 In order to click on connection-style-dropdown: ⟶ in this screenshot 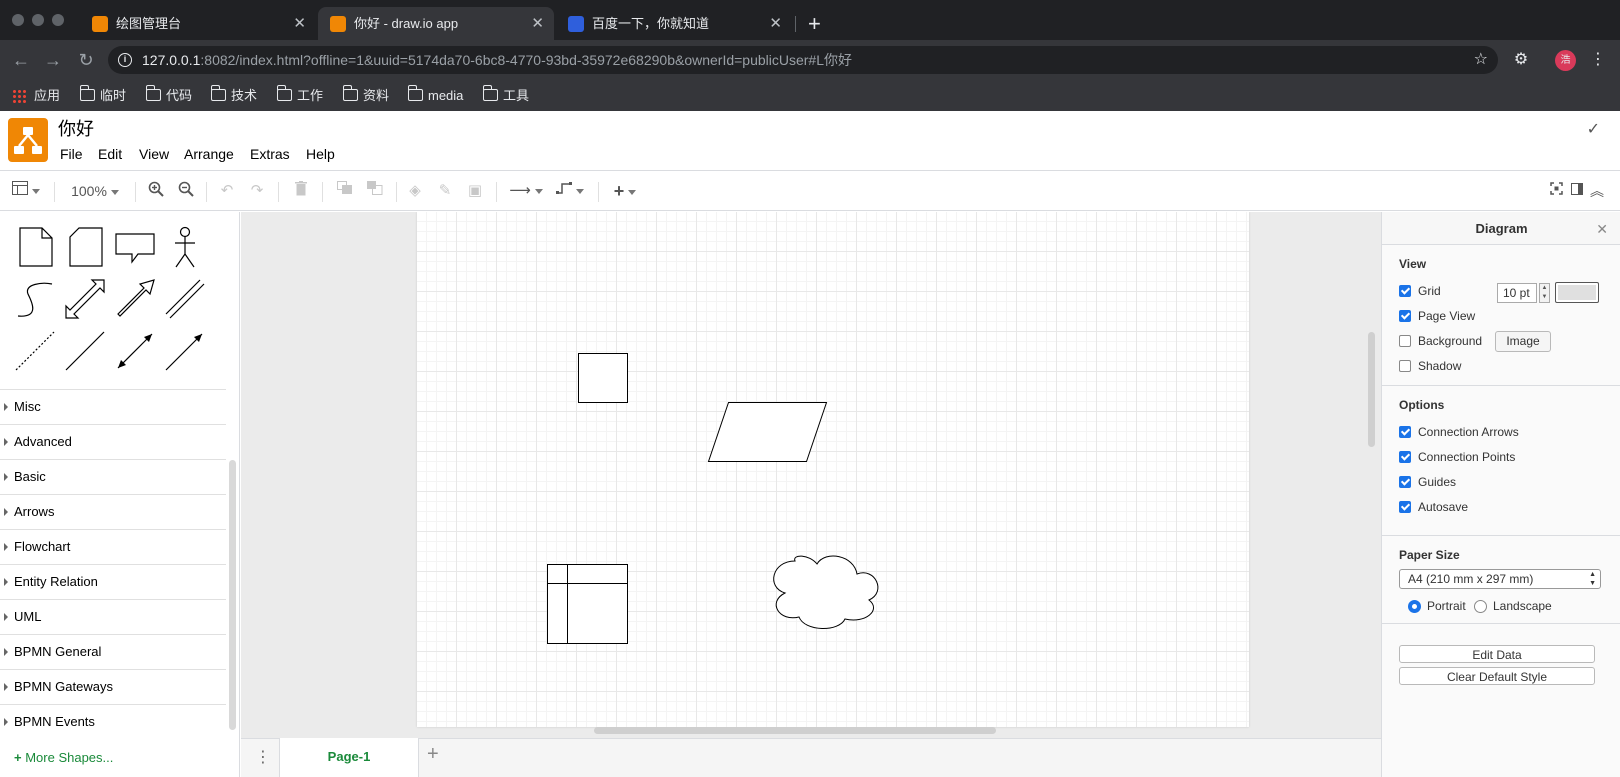, I will do `click(526, 191)`.